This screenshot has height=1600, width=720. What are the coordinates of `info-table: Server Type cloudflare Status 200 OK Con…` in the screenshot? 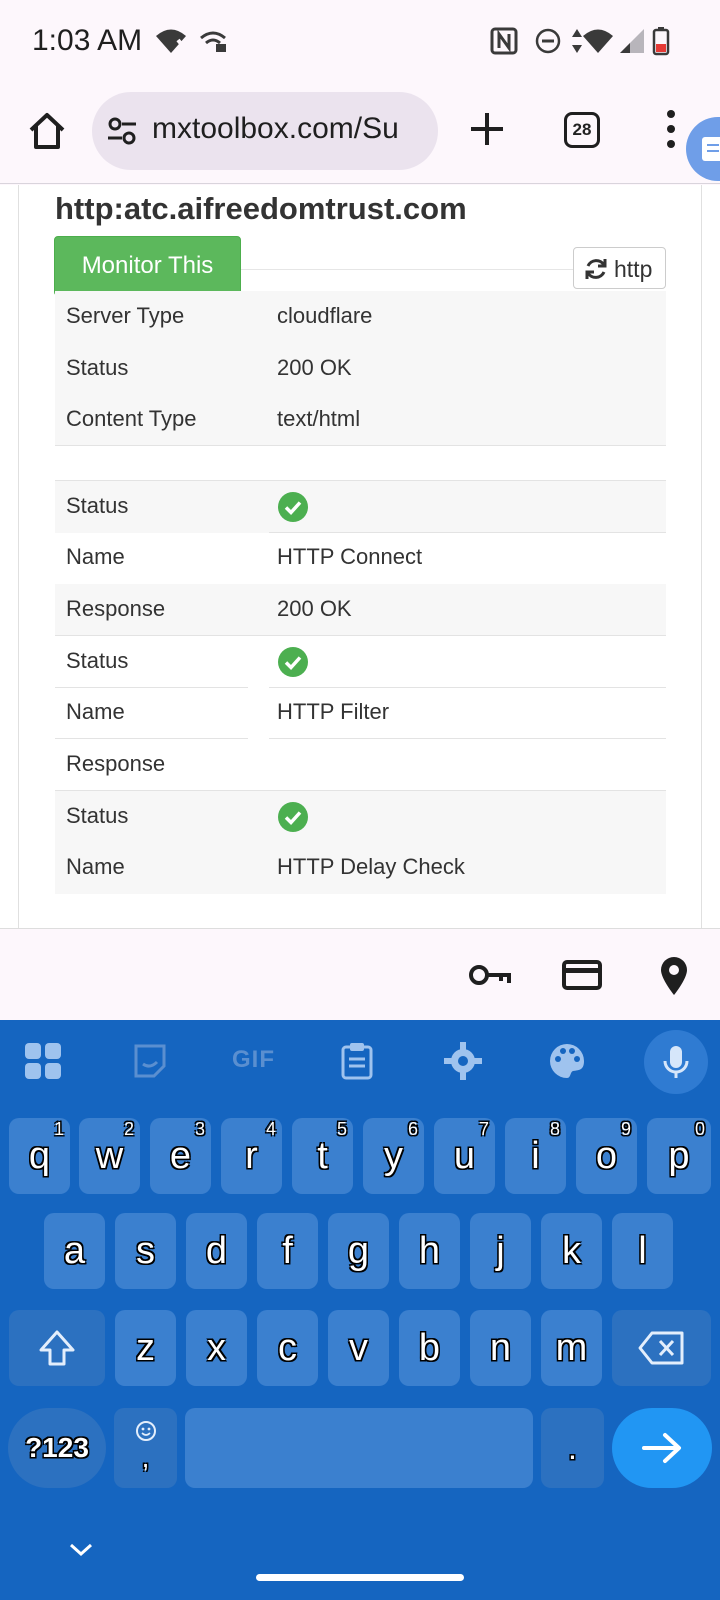 It's located at (360, 368).